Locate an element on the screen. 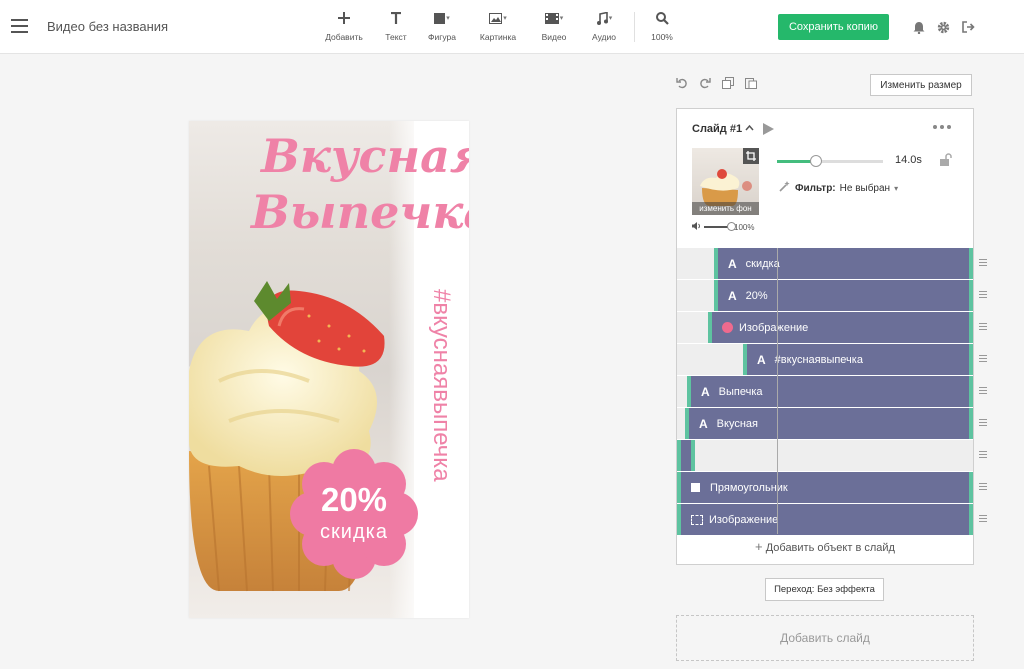 The height and width of the screenshot is (669, 1024). resize-button: Изменить размер is located at coordinates (921, 85).